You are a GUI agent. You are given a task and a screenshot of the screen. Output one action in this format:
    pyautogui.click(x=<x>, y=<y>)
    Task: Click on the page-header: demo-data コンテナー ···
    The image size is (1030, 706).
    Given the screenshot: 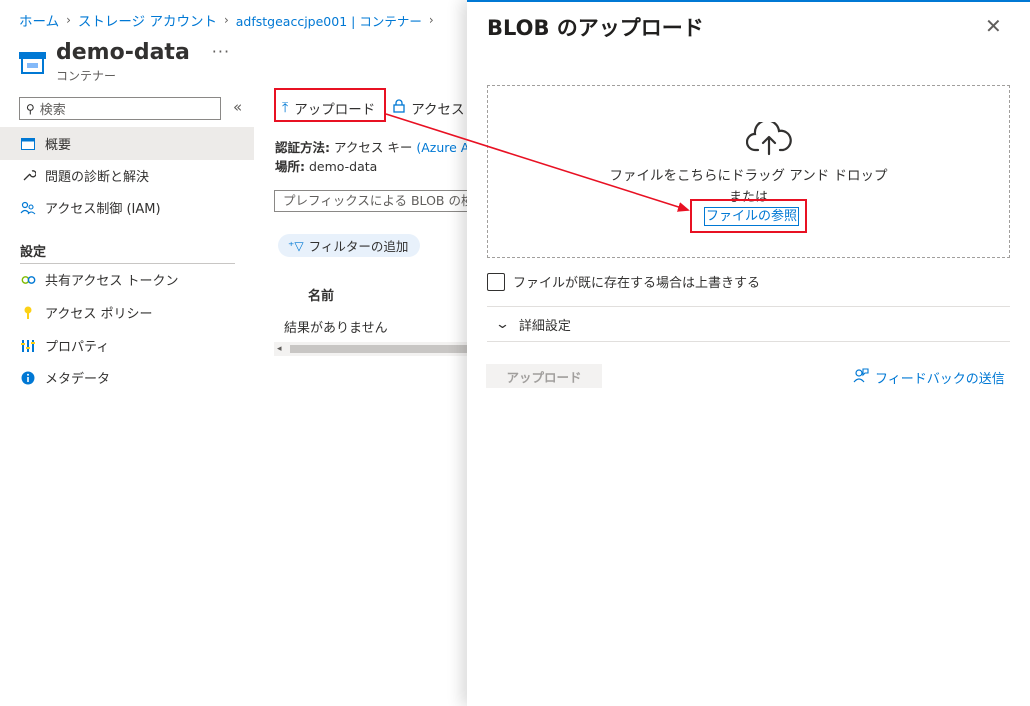 What is the action you would take?
    pyautogui.click(x=124, y=62)
    